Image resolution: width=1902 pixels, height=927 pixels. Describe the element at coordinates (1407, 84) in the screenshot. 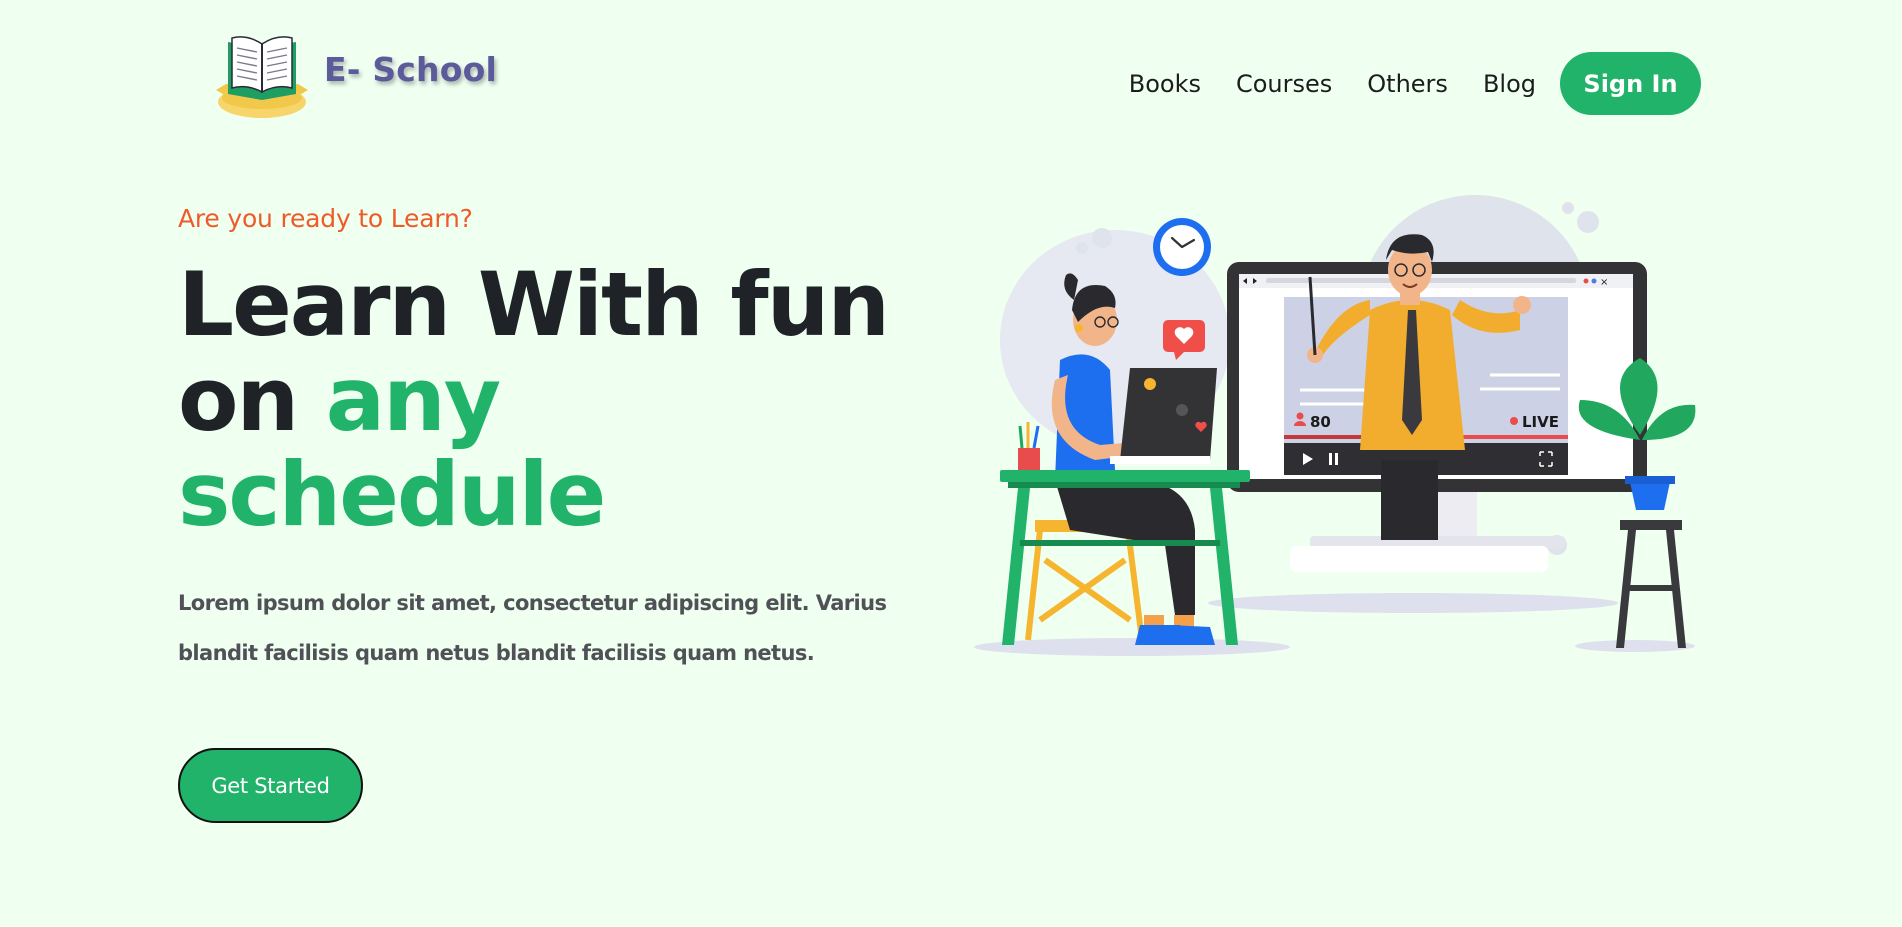

I see `nav-link-others: Others` at that location.